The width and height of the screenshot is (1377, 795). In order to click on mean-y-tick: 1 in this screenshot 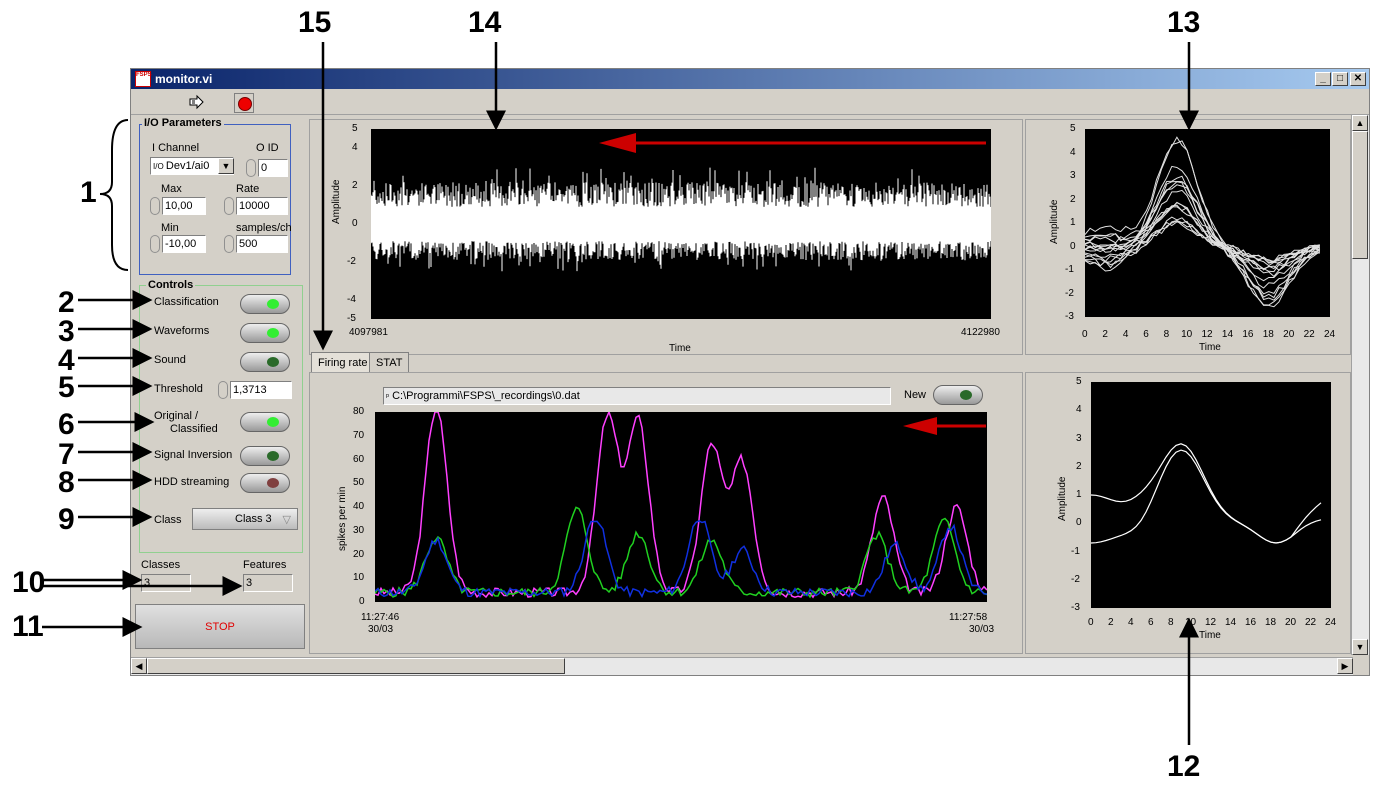, I will do `click(1079, 494)`.